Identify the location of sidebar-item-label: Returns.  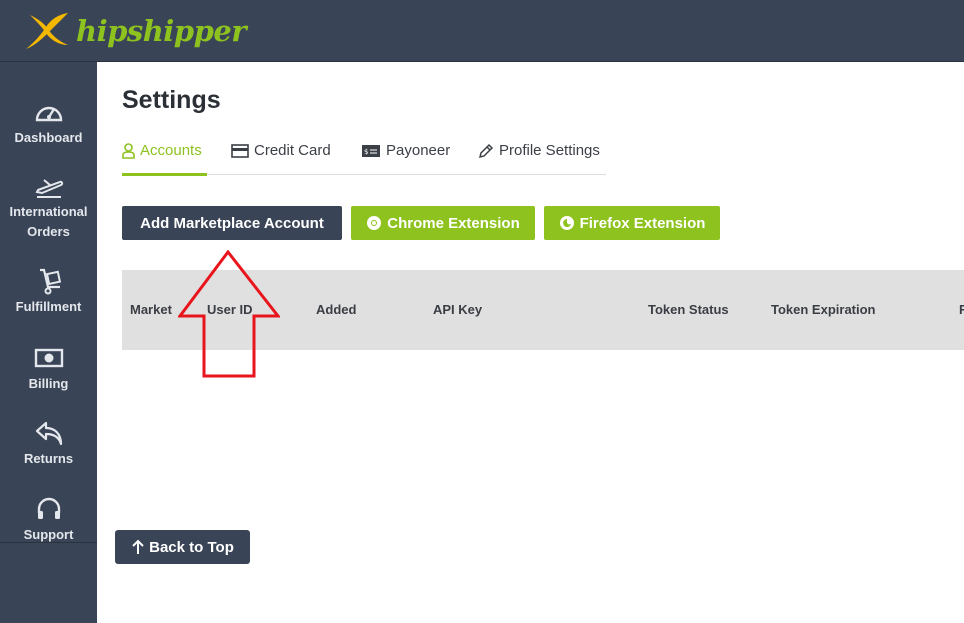
(48, 458).